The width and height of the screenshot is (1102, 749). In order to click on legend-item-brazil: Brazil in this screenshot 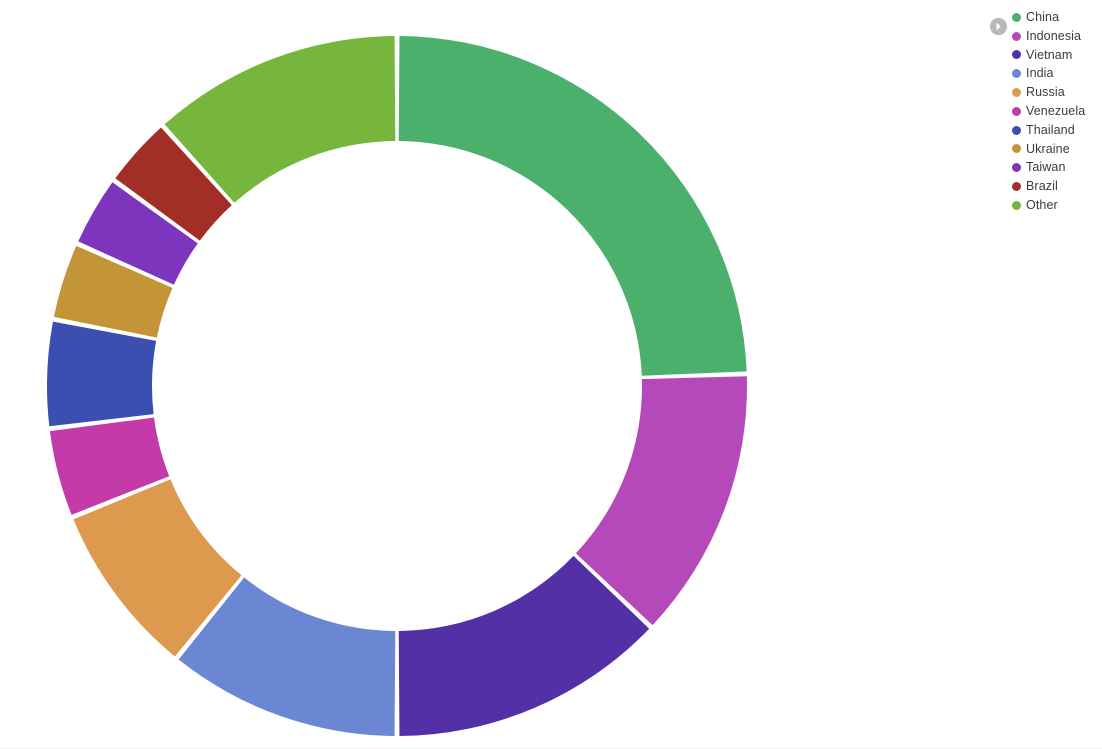, I will do `click(1057, 186)`.